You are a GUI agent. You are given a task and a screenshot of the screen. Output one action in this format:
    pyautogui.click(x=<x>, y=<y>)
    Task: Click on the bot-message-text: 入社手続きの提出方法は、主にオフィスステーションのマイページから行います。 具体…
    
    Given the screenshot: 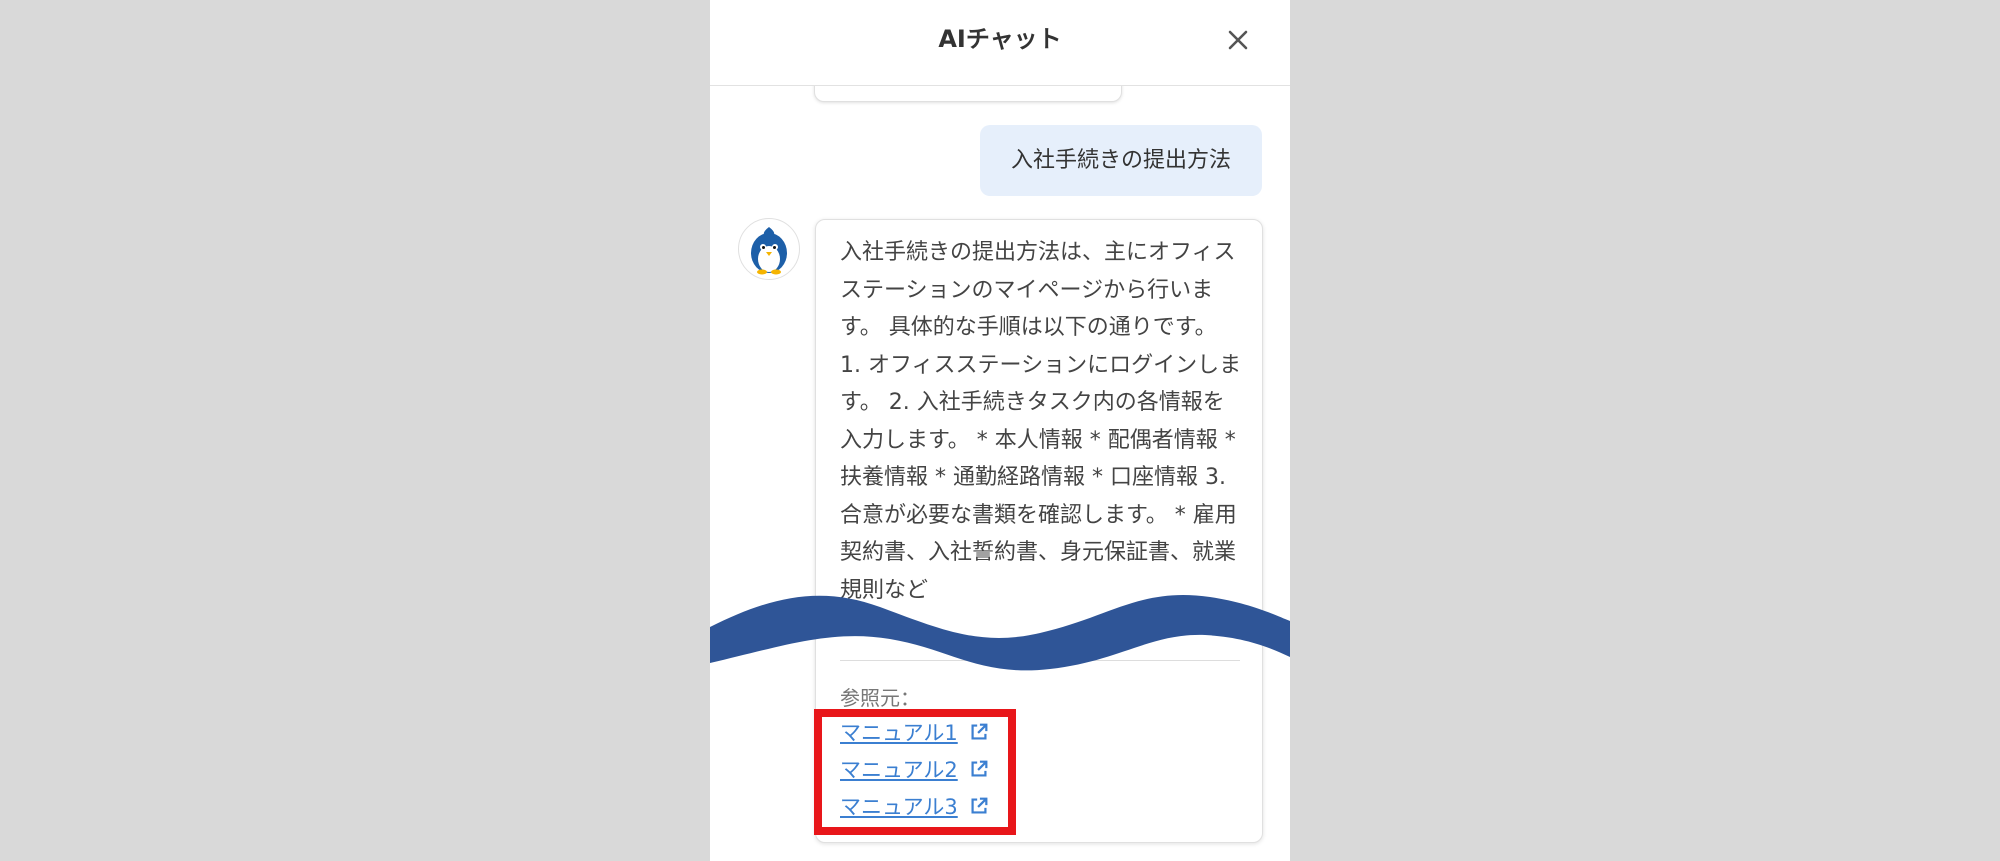 What is the action you would take?
    pyautogui.click(x=1041, y=421)
    